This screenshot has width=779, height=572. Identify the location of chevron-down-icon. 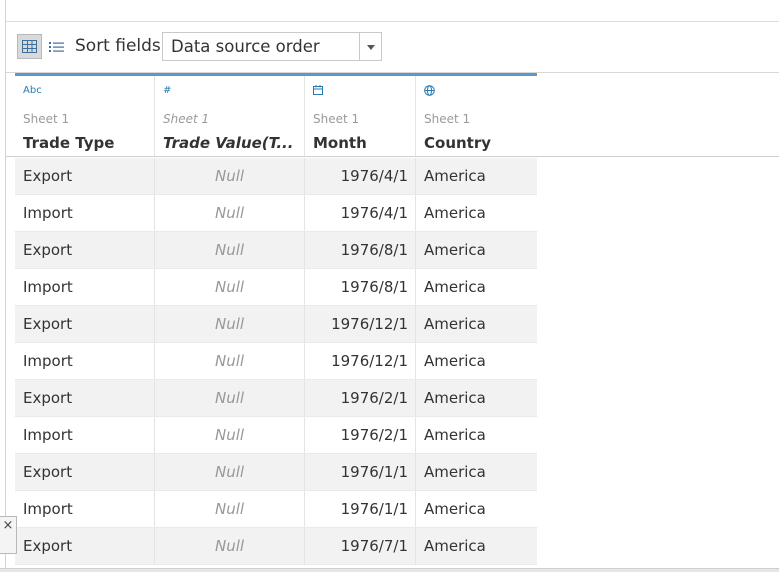
(371, 47).